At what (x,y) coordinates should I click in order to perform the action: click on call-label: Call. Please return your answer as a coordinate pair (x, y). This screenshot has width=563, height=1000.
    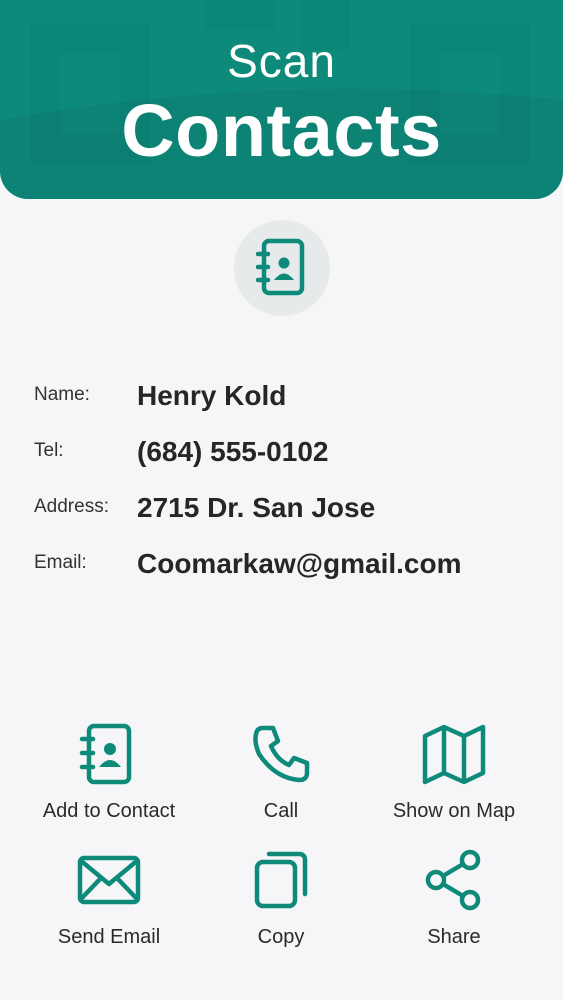
    Looking at the image, I should click on (281, 811).